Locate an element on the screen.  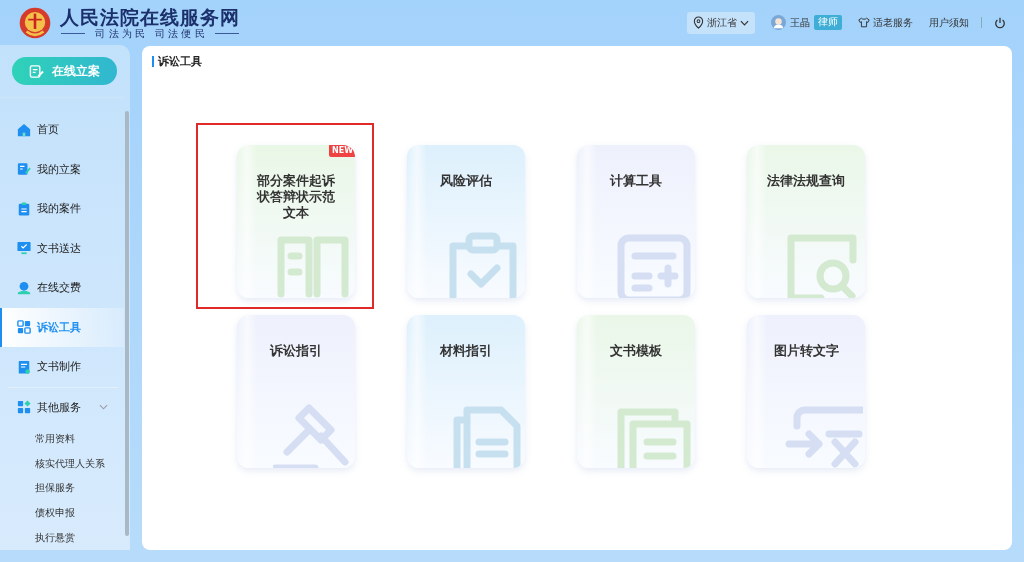
tool-card: 诉讼指引 is located at coordinates (296, 391).